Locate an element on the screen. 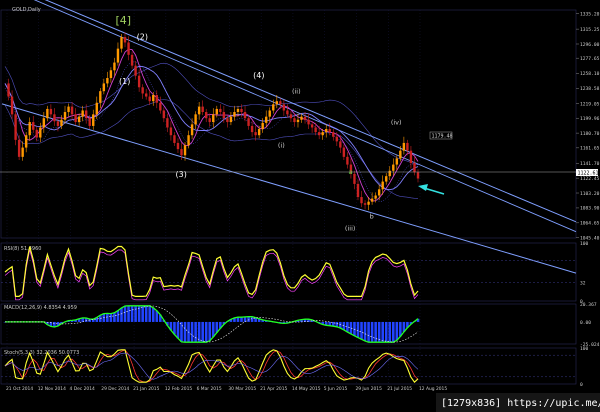  macd-y-tick-label: 20.367 is located at coordinates (588, 305).